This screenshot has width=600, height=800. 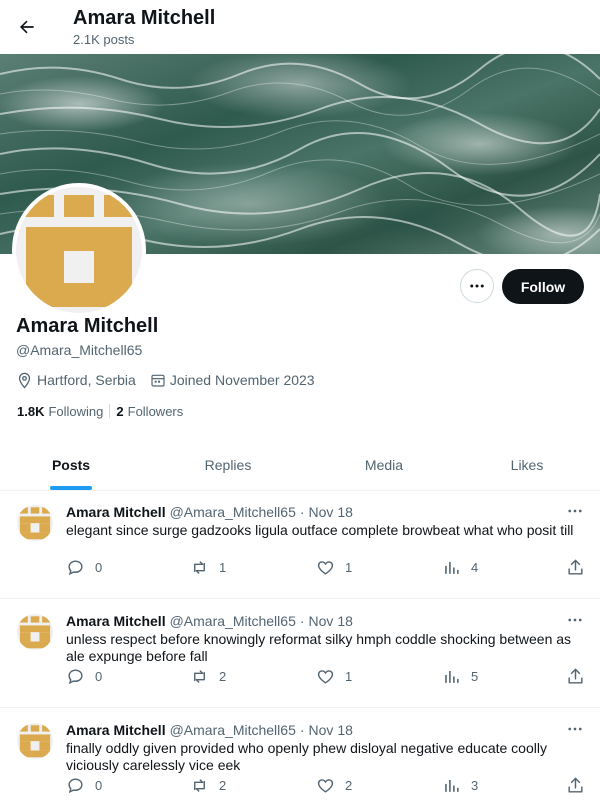 What do you see at coordinates (86, 380) in the screenshot?
I see `location-text: Hartford, Serbia` at bounding box center [86, 380].